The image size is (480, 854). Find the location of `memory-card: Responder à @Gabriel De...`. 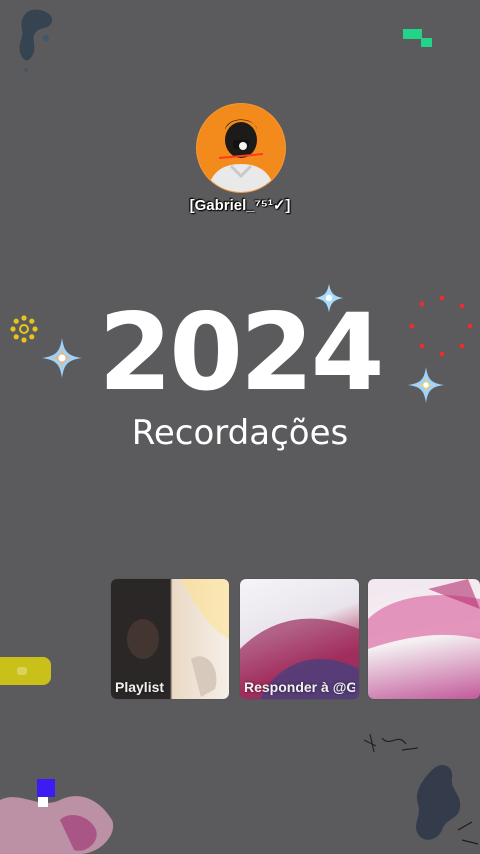

memory-card: Responder à @Gabriel De... is located at coordinates (299, 639).